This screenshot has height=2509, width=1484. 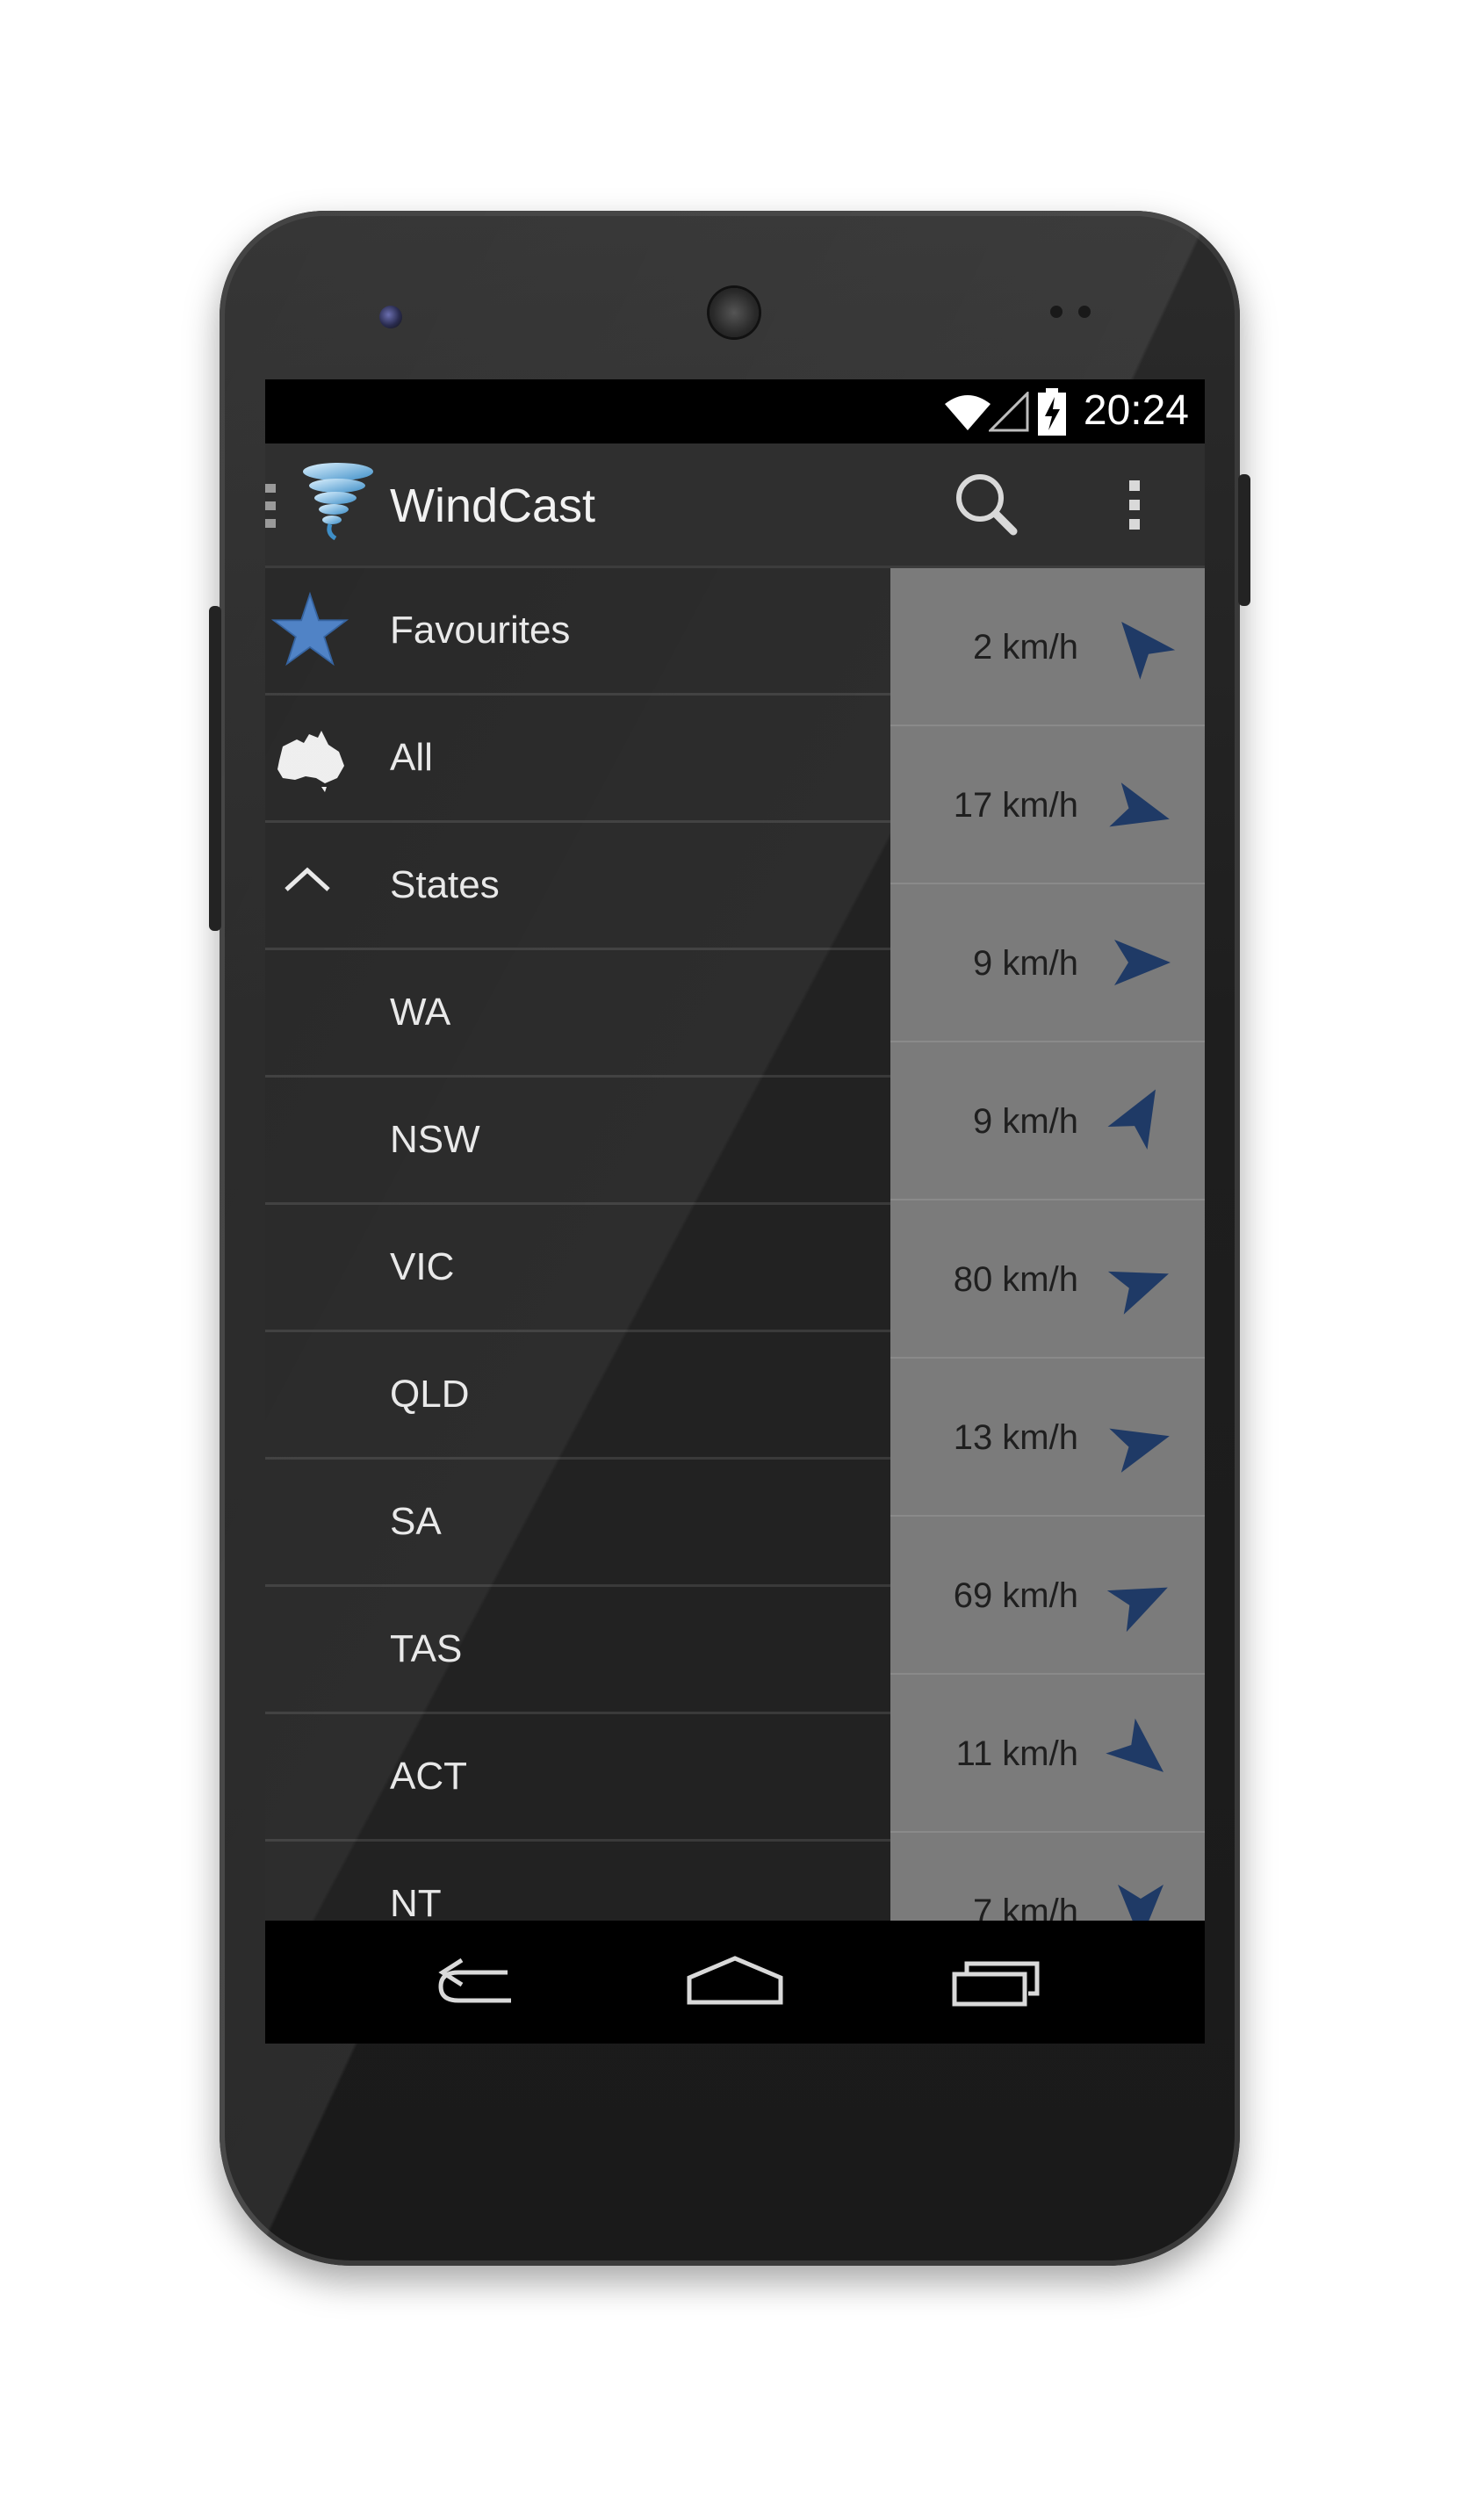 I want to click on star-icon, so click(x=309, y=629).